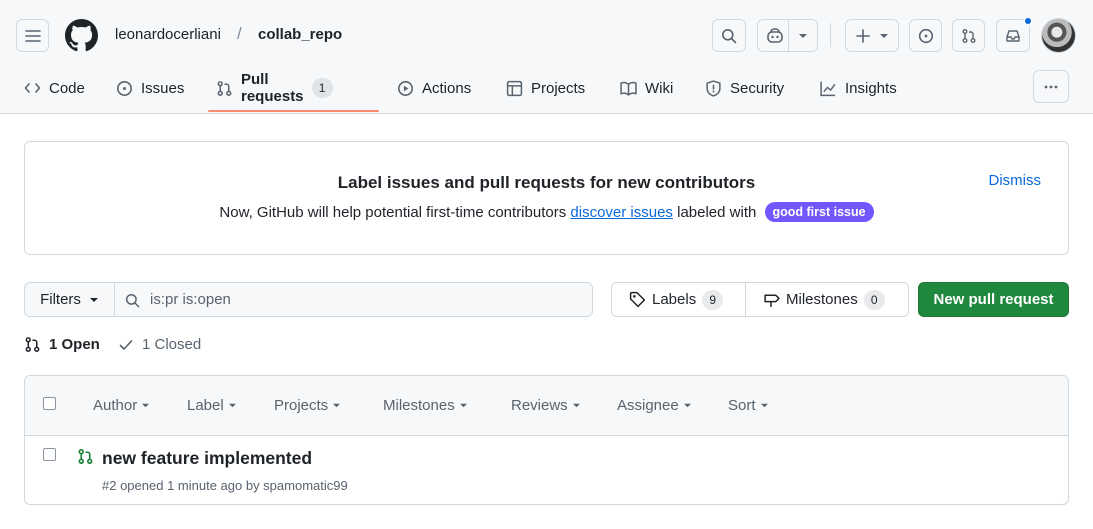  What do you see at coordinates (419, 405) in the screenshot?
I see `filter-label: Milestones` at bounding box center [419, 405].